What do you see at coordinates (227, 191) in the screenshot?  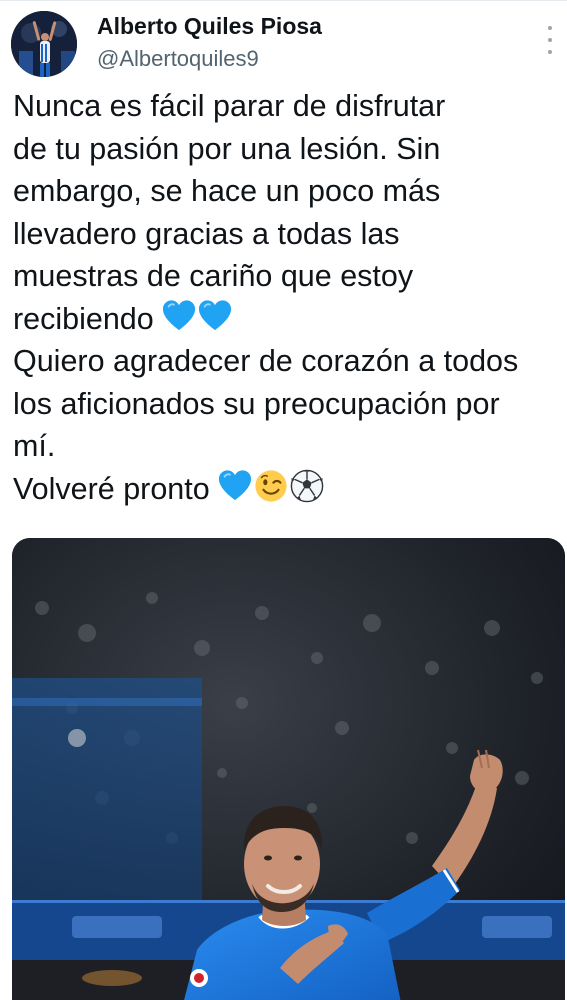 I see `tweet-line: embargo, se hace un poco más` at bounding box center [227, 191].